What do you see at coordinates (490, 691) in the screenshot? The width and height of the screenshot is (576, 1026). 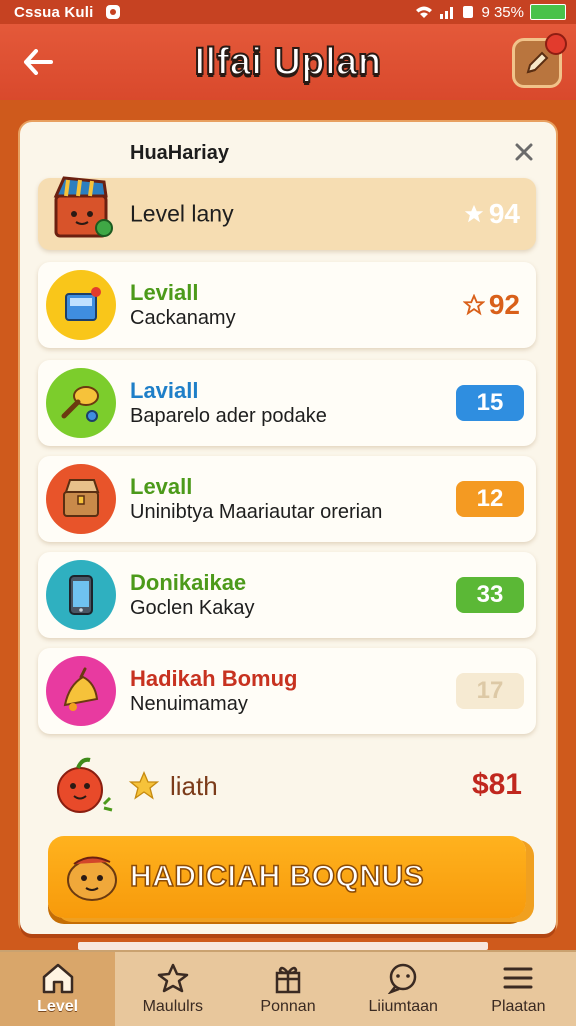 I see `count-pill: 17` at bounding box center [490, 691].